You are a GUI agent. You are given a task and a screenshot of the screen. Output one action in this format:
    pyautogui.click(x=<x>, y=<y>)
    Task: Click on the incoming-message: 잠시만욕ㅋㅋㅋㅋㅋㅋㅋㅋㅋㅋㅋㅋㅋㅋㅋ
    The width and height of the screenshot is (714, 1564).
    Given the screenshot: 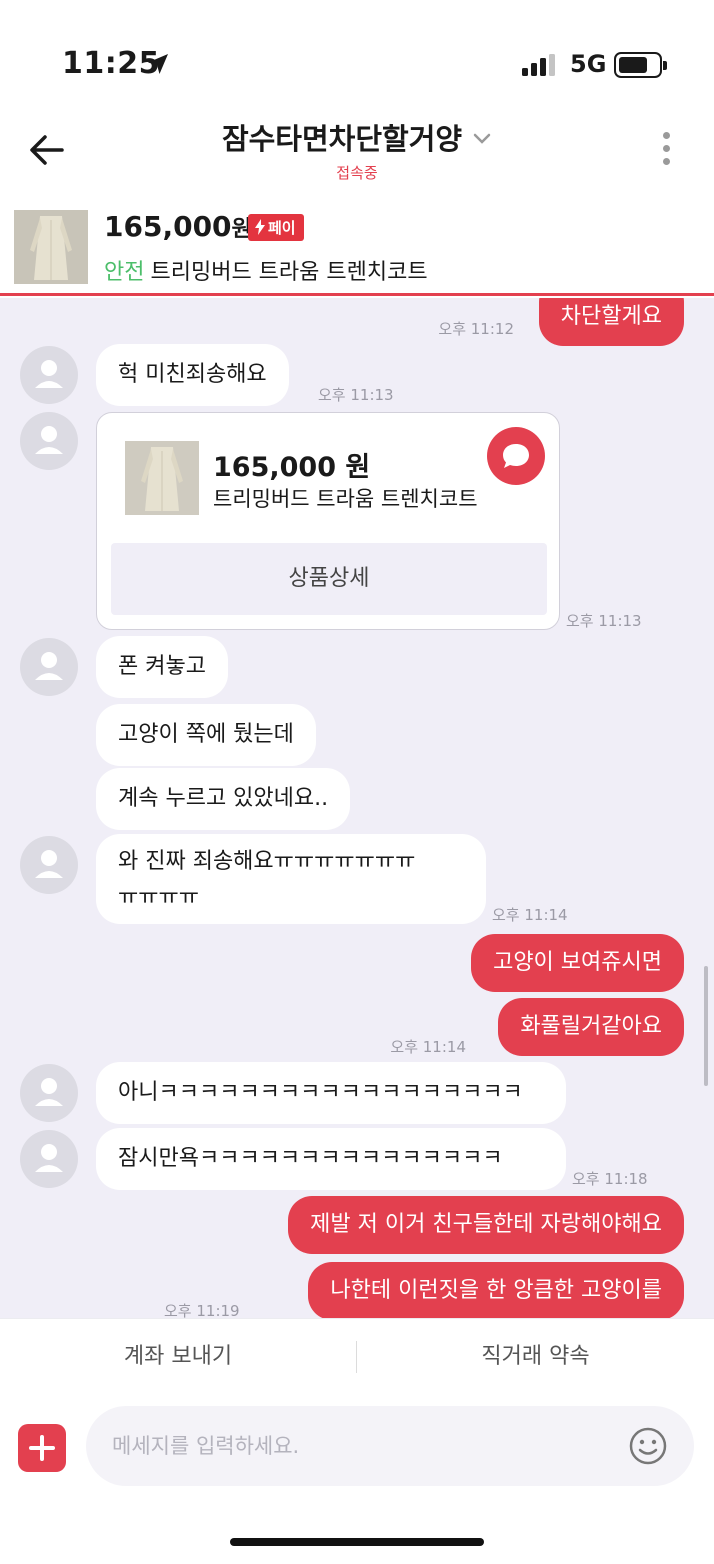 What is the action you would take?
    pyautogui.click(x=331, y=1159)
    